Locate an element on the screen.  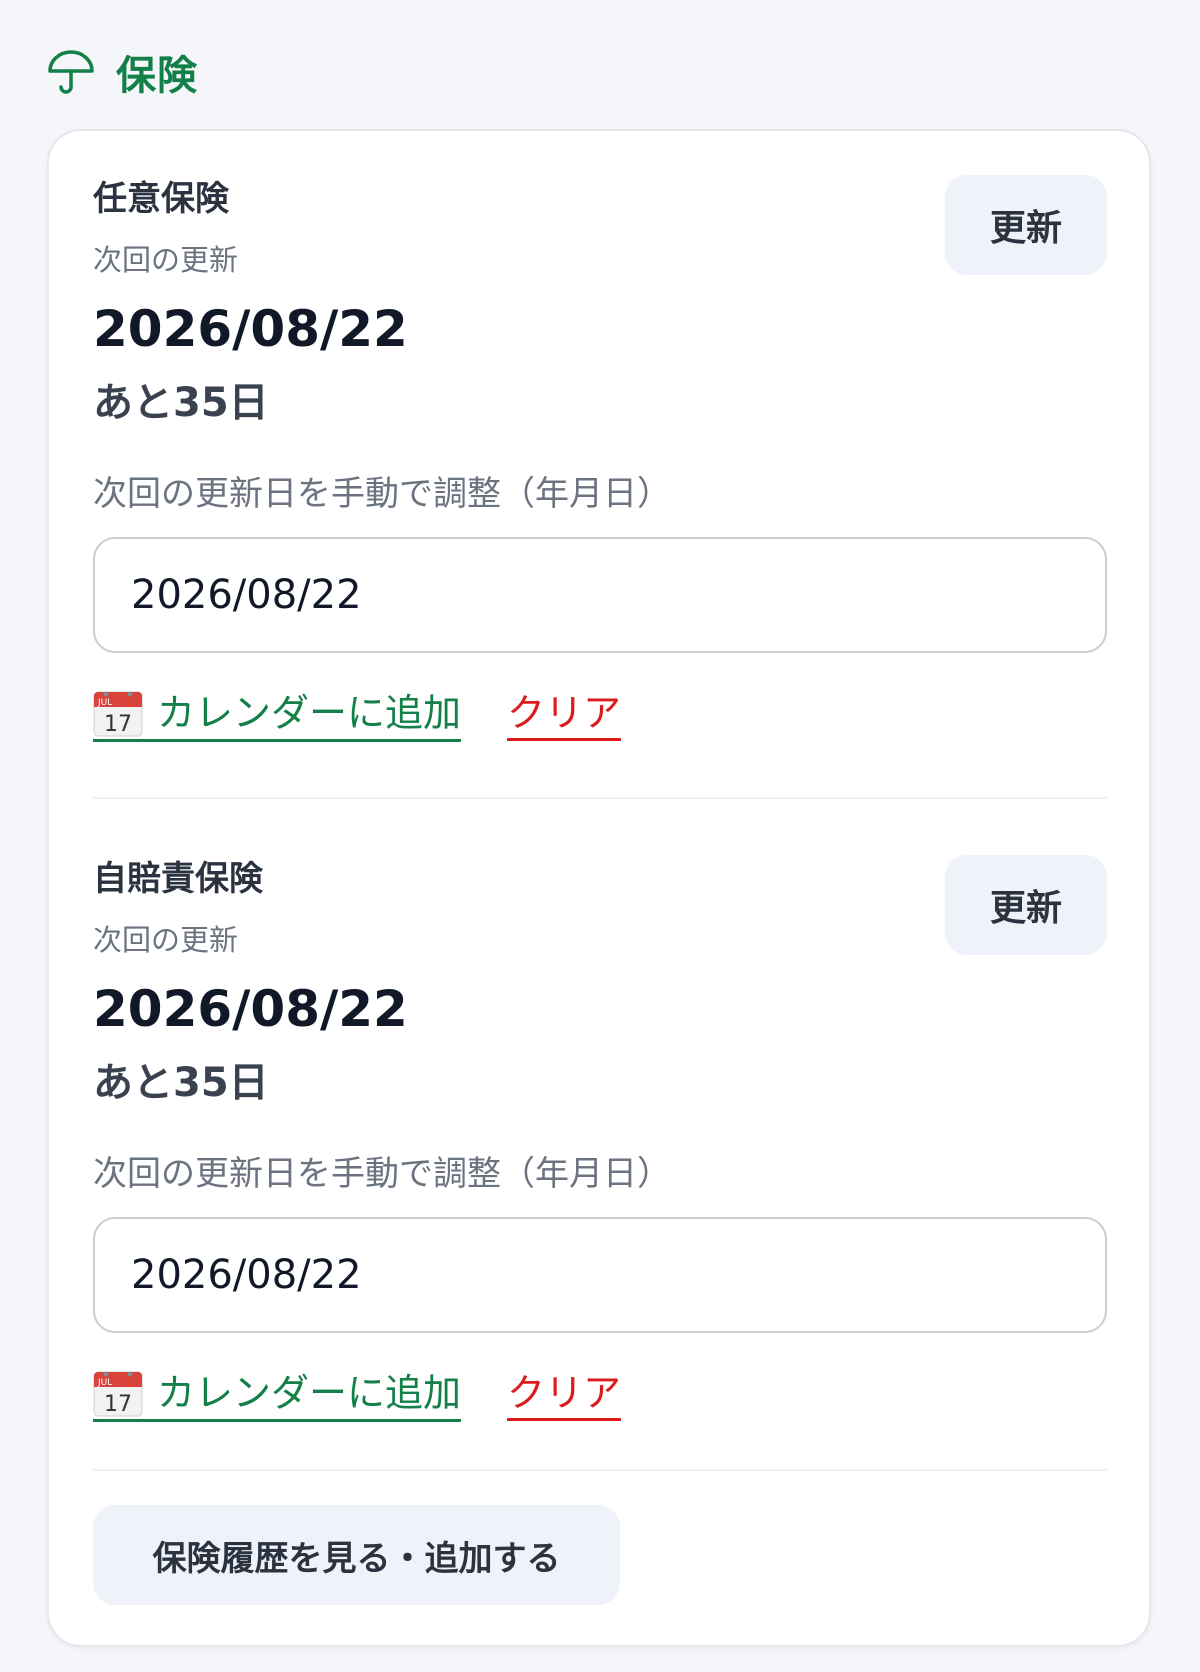
insurance-history-button: 保険履歴を見る・追加する is located at coordinates (356, 1555).